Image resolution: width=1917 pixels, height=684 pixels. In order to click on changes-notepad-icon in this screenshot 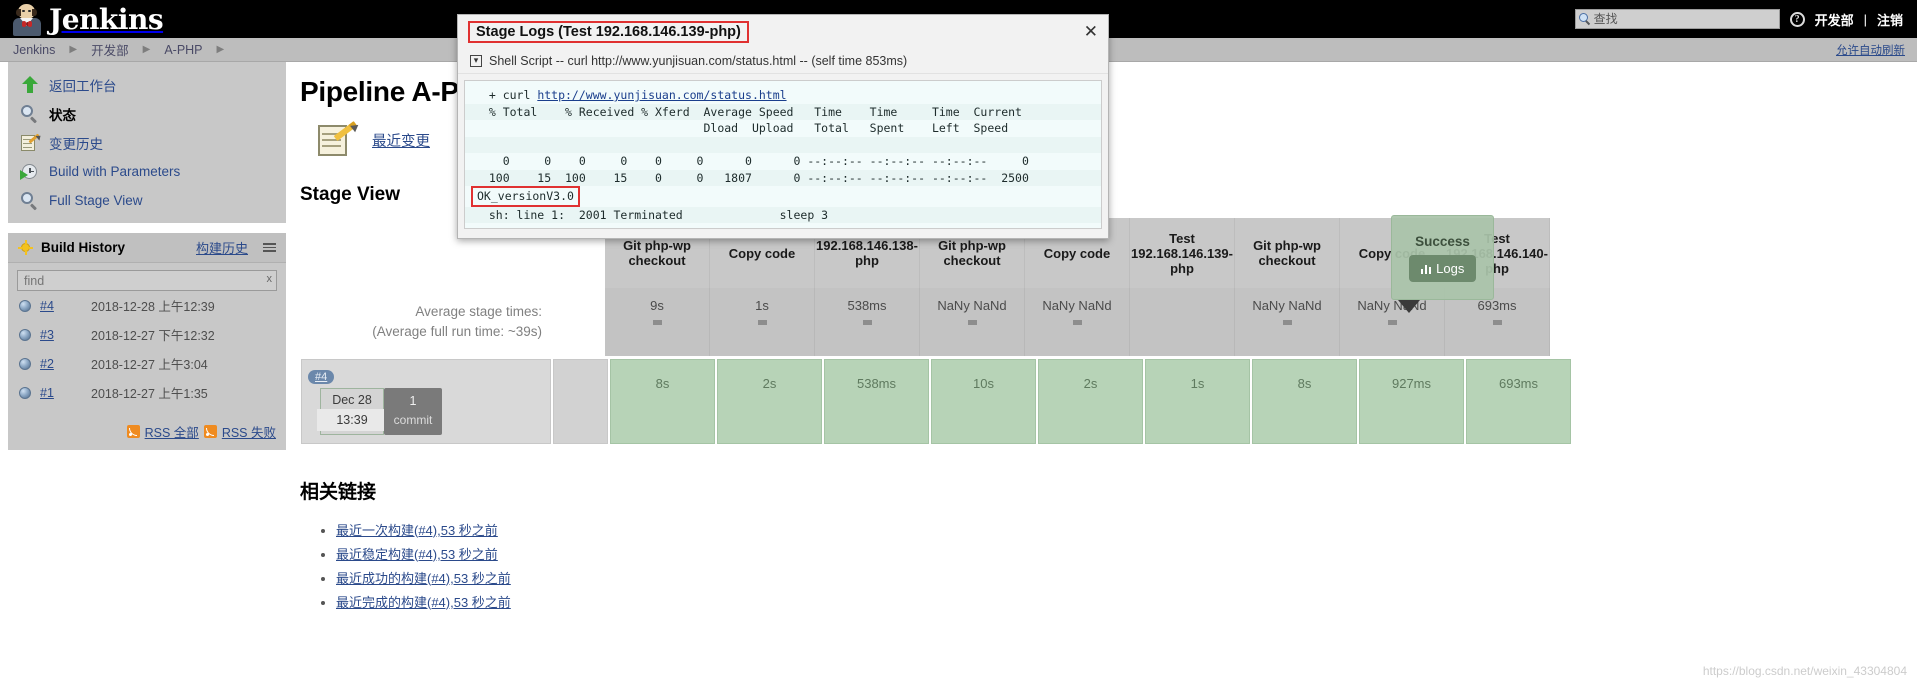, I will do `click(339, 139)`.